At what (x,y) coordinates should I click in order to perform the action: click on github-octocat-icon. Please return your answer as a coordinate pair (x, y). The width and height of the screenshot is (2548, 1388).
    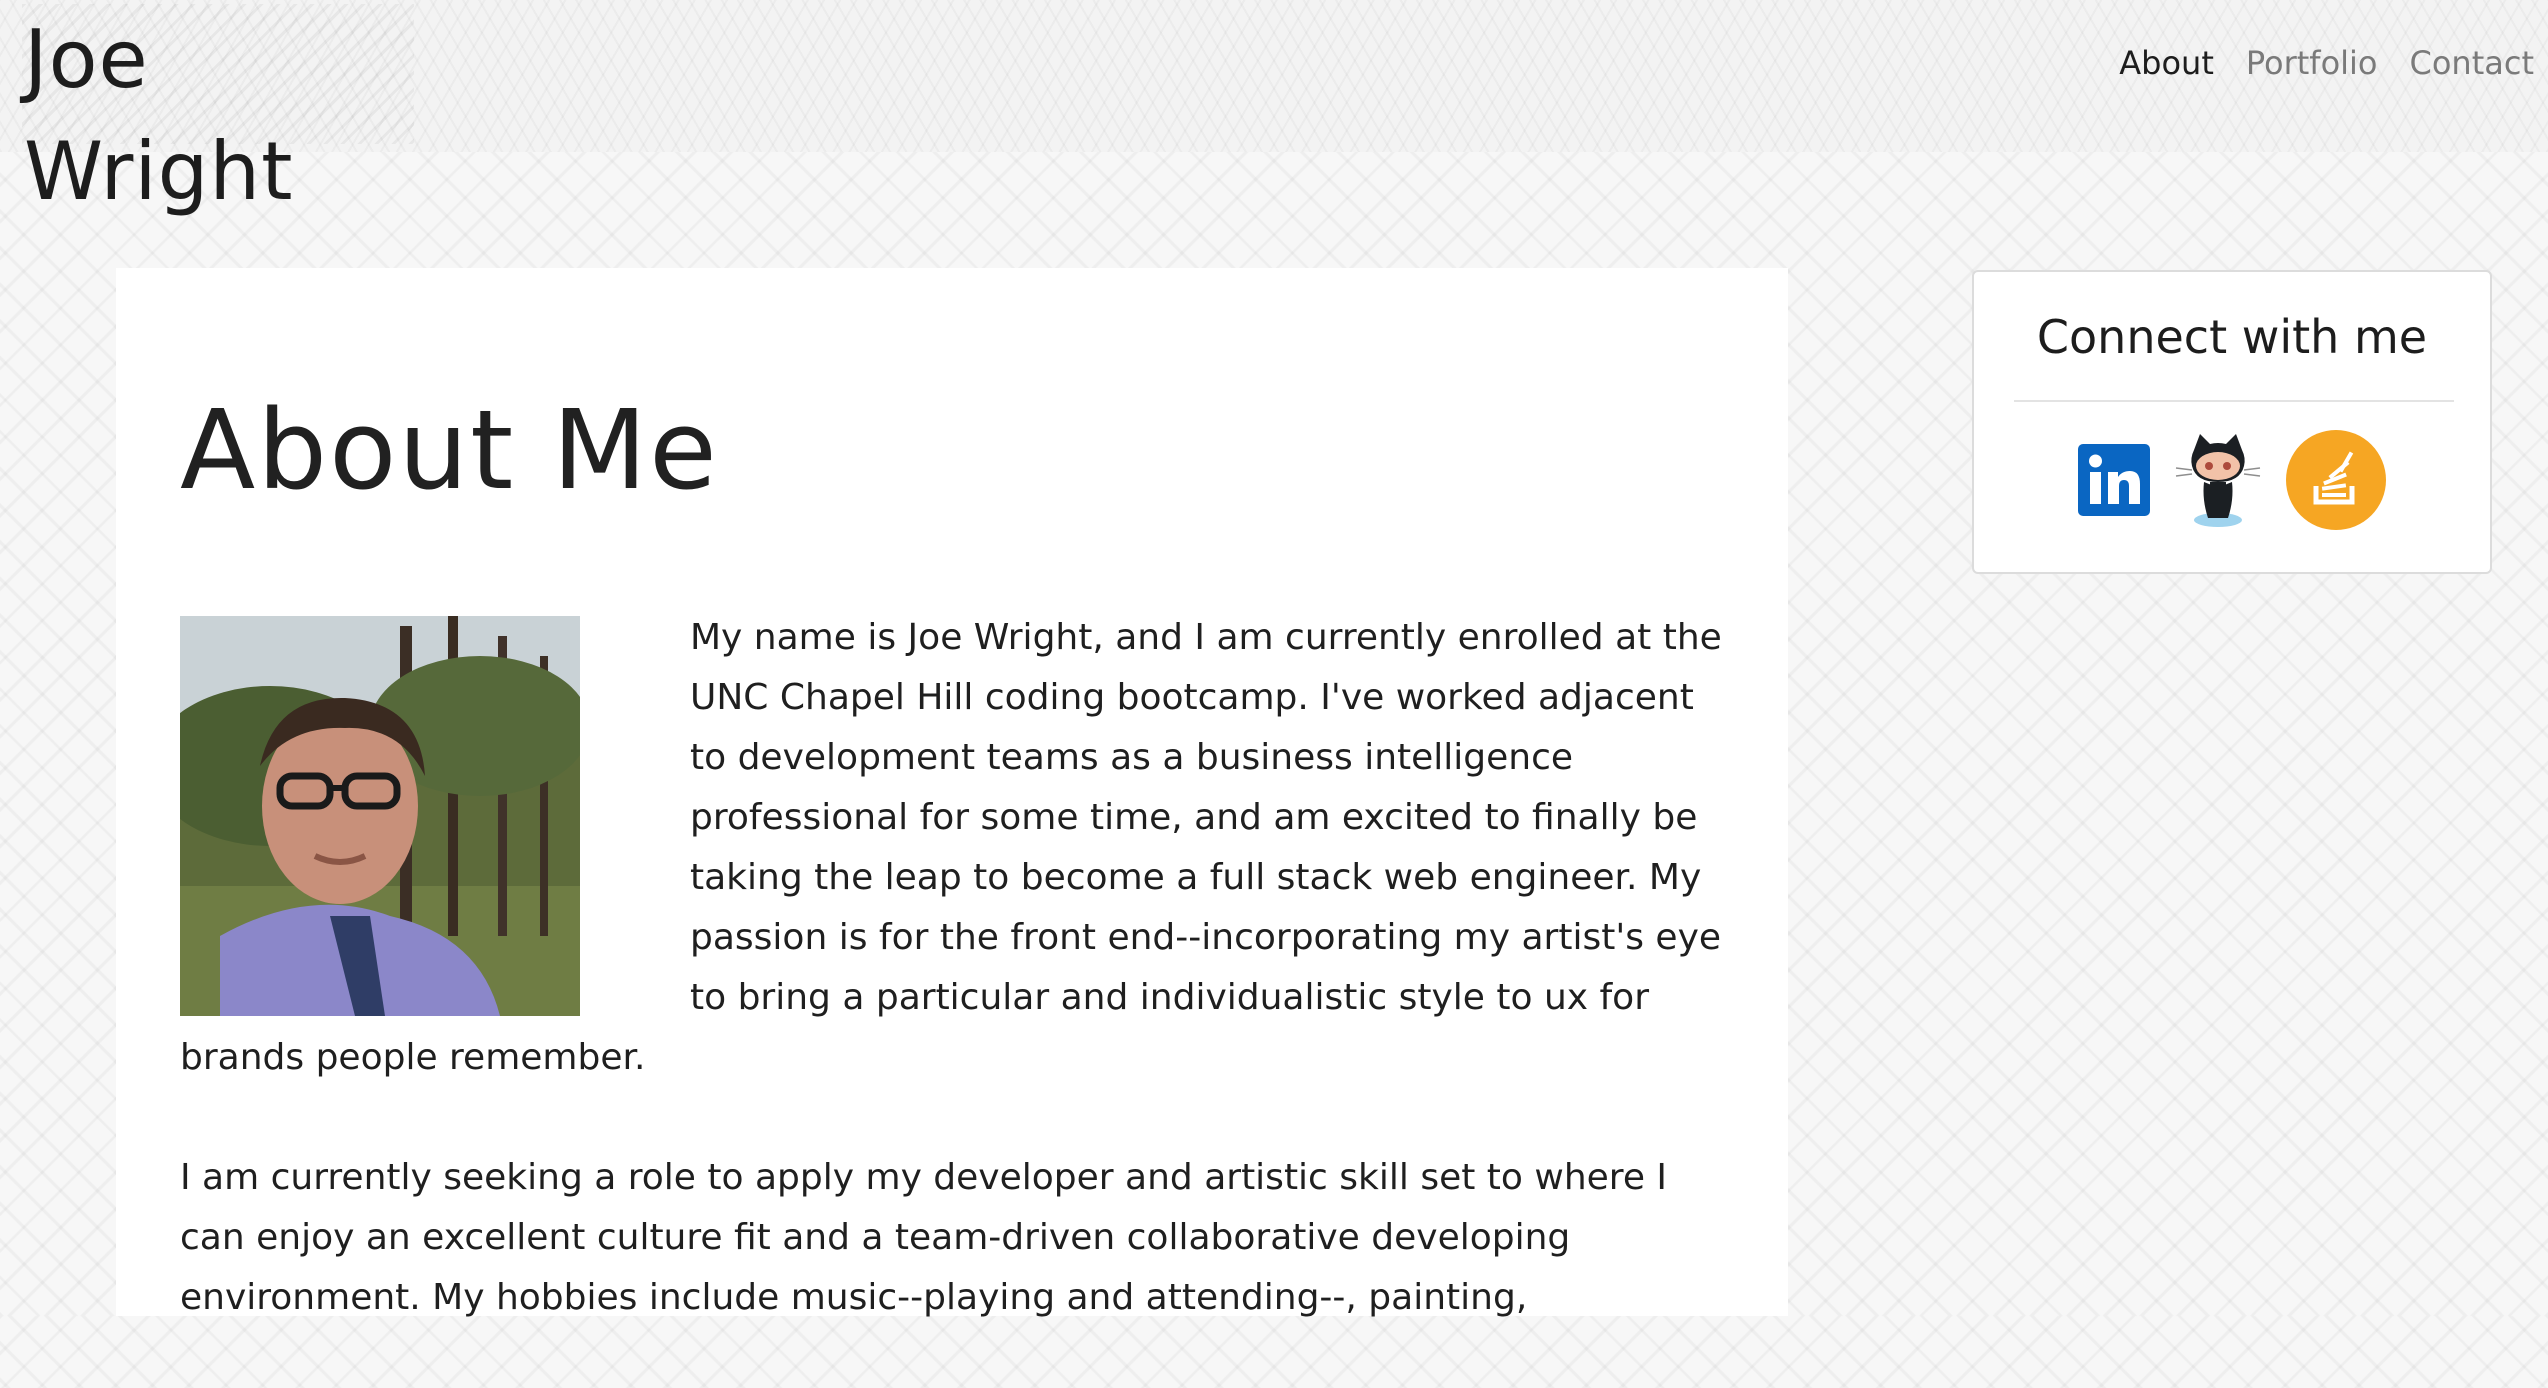
    Looking at the image, I should click on (2218, 480).